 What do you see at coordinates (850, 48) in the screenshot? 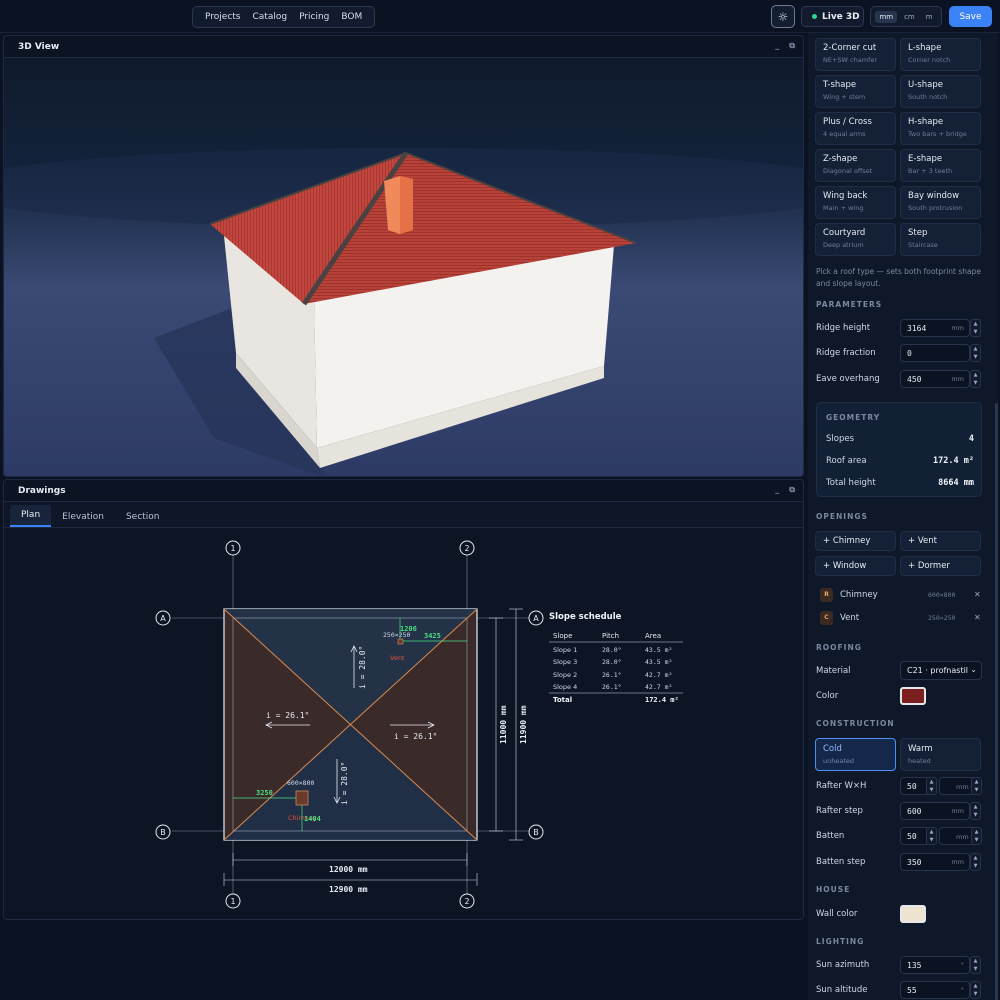
I see `roof-type-title: 2-Corner cut` at bounding box center [850, 48].